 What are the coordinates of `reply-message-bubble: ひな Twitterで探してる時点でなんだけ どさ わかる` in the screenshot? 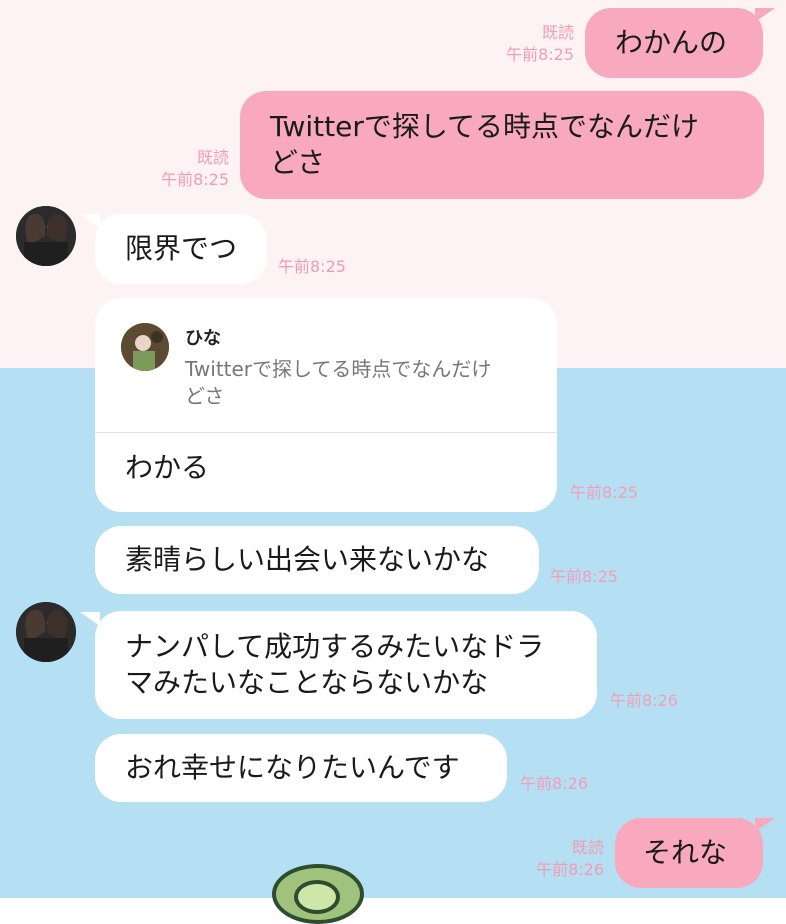 It's located at (326, 405).